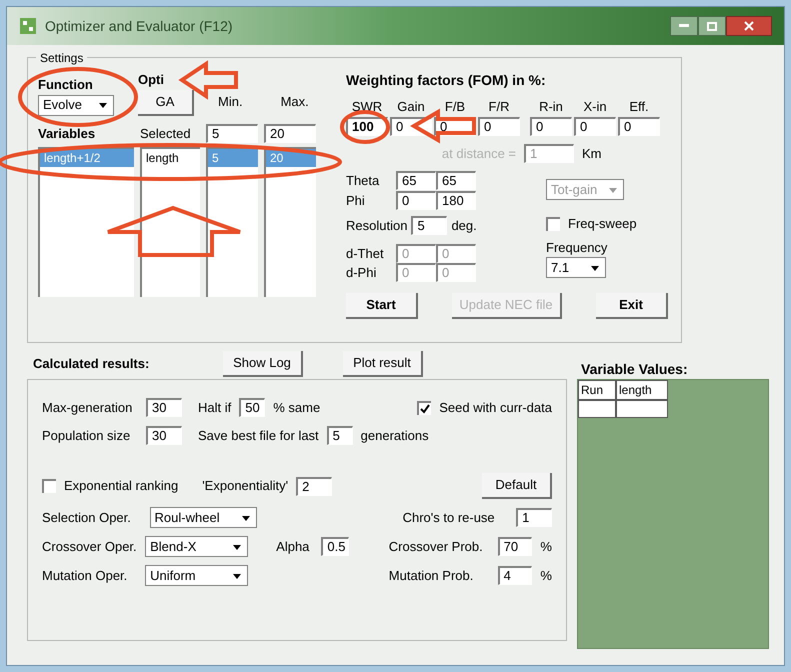  Describe the element at coordinates (592, 153) in the screenshot. I see `label: Km` at that location.